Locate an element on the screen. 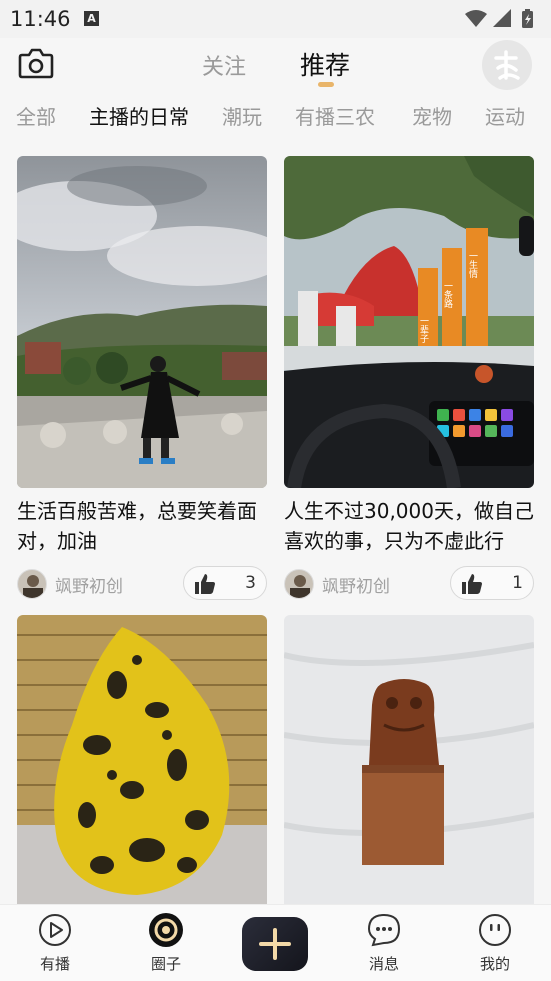  status-bar: 11:46 A is located at coordinates (275, 19).